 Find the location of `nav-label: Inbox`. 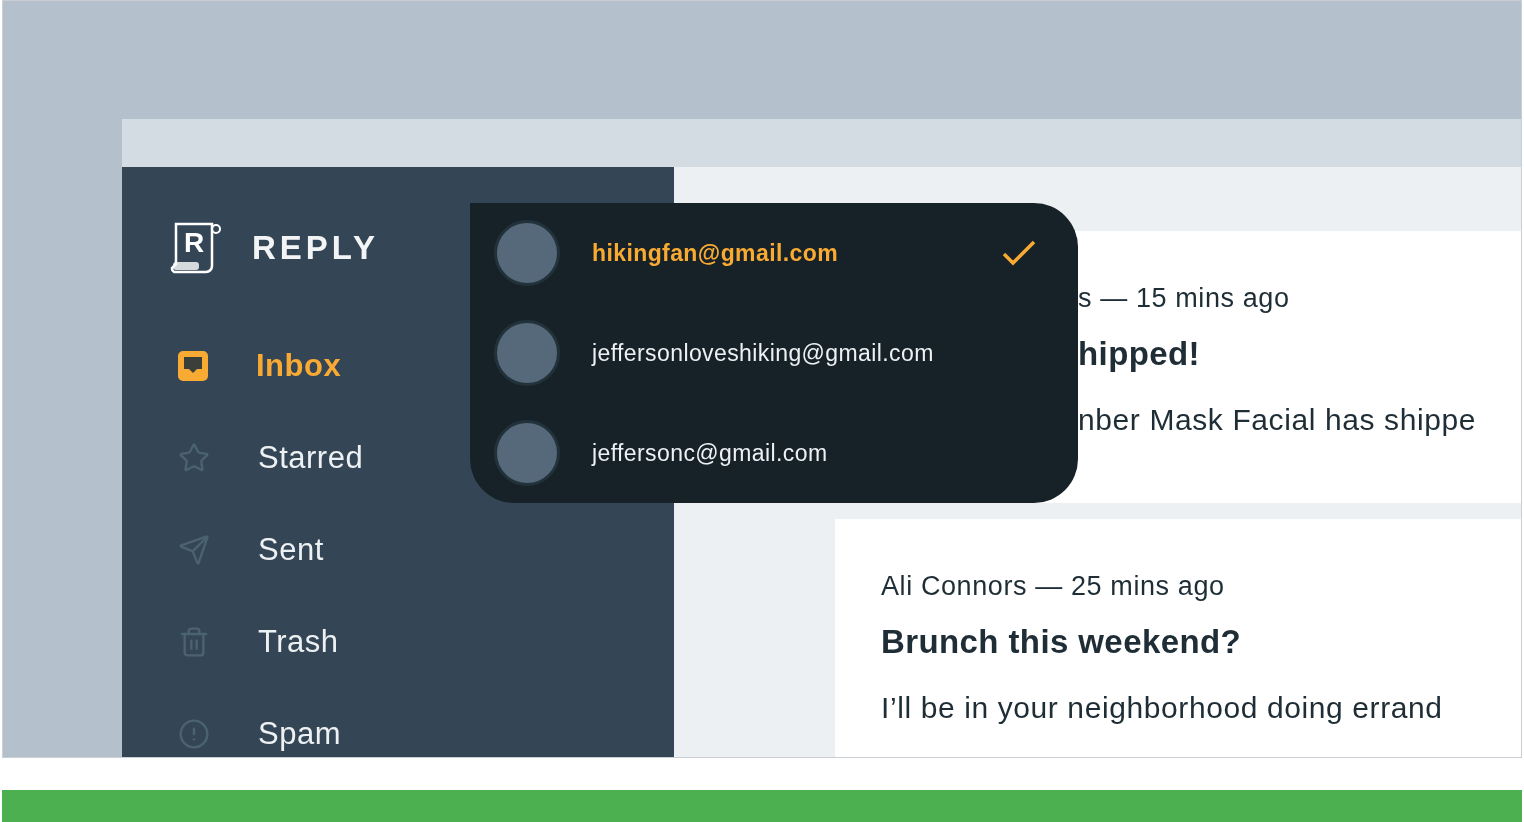

nav-label: Inbox is located at coordinates (299, 366).